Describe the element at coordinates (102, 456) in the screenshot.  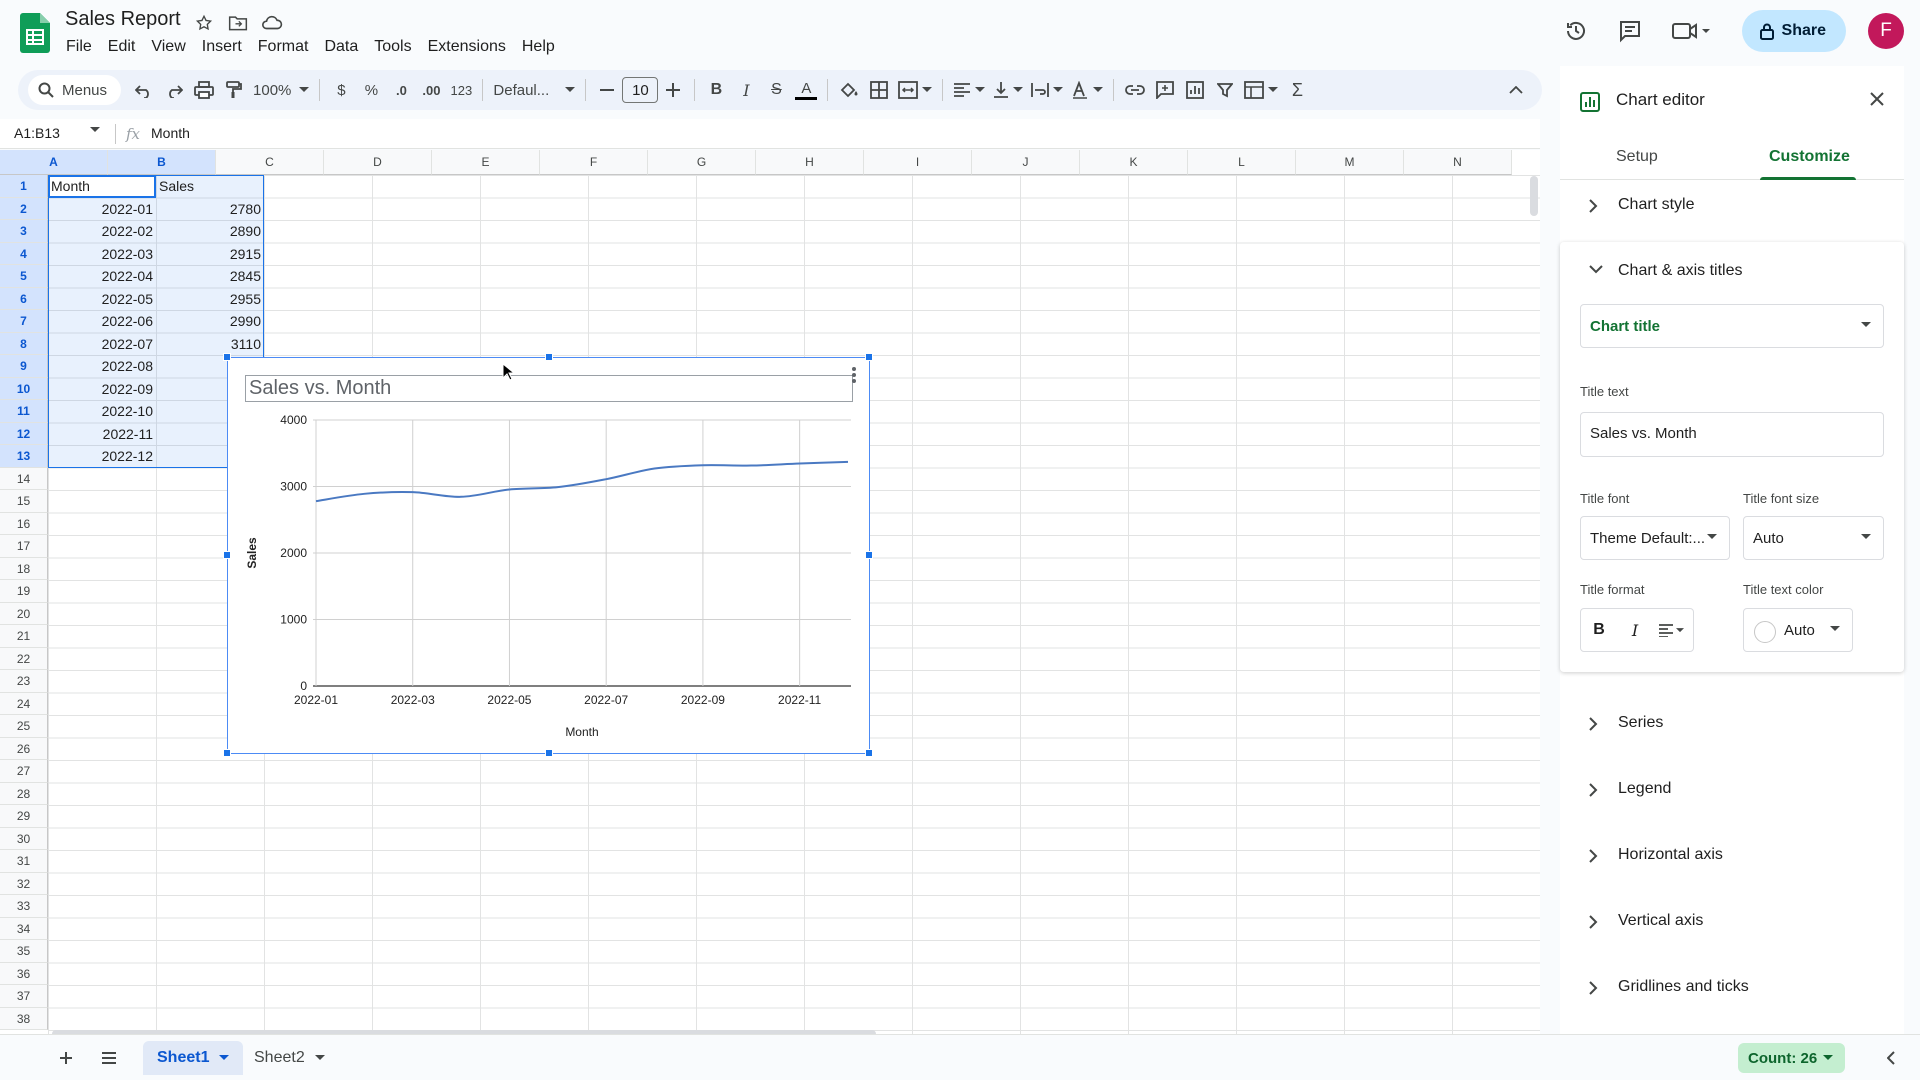
I see `cell-month: 2022-12` at that location.